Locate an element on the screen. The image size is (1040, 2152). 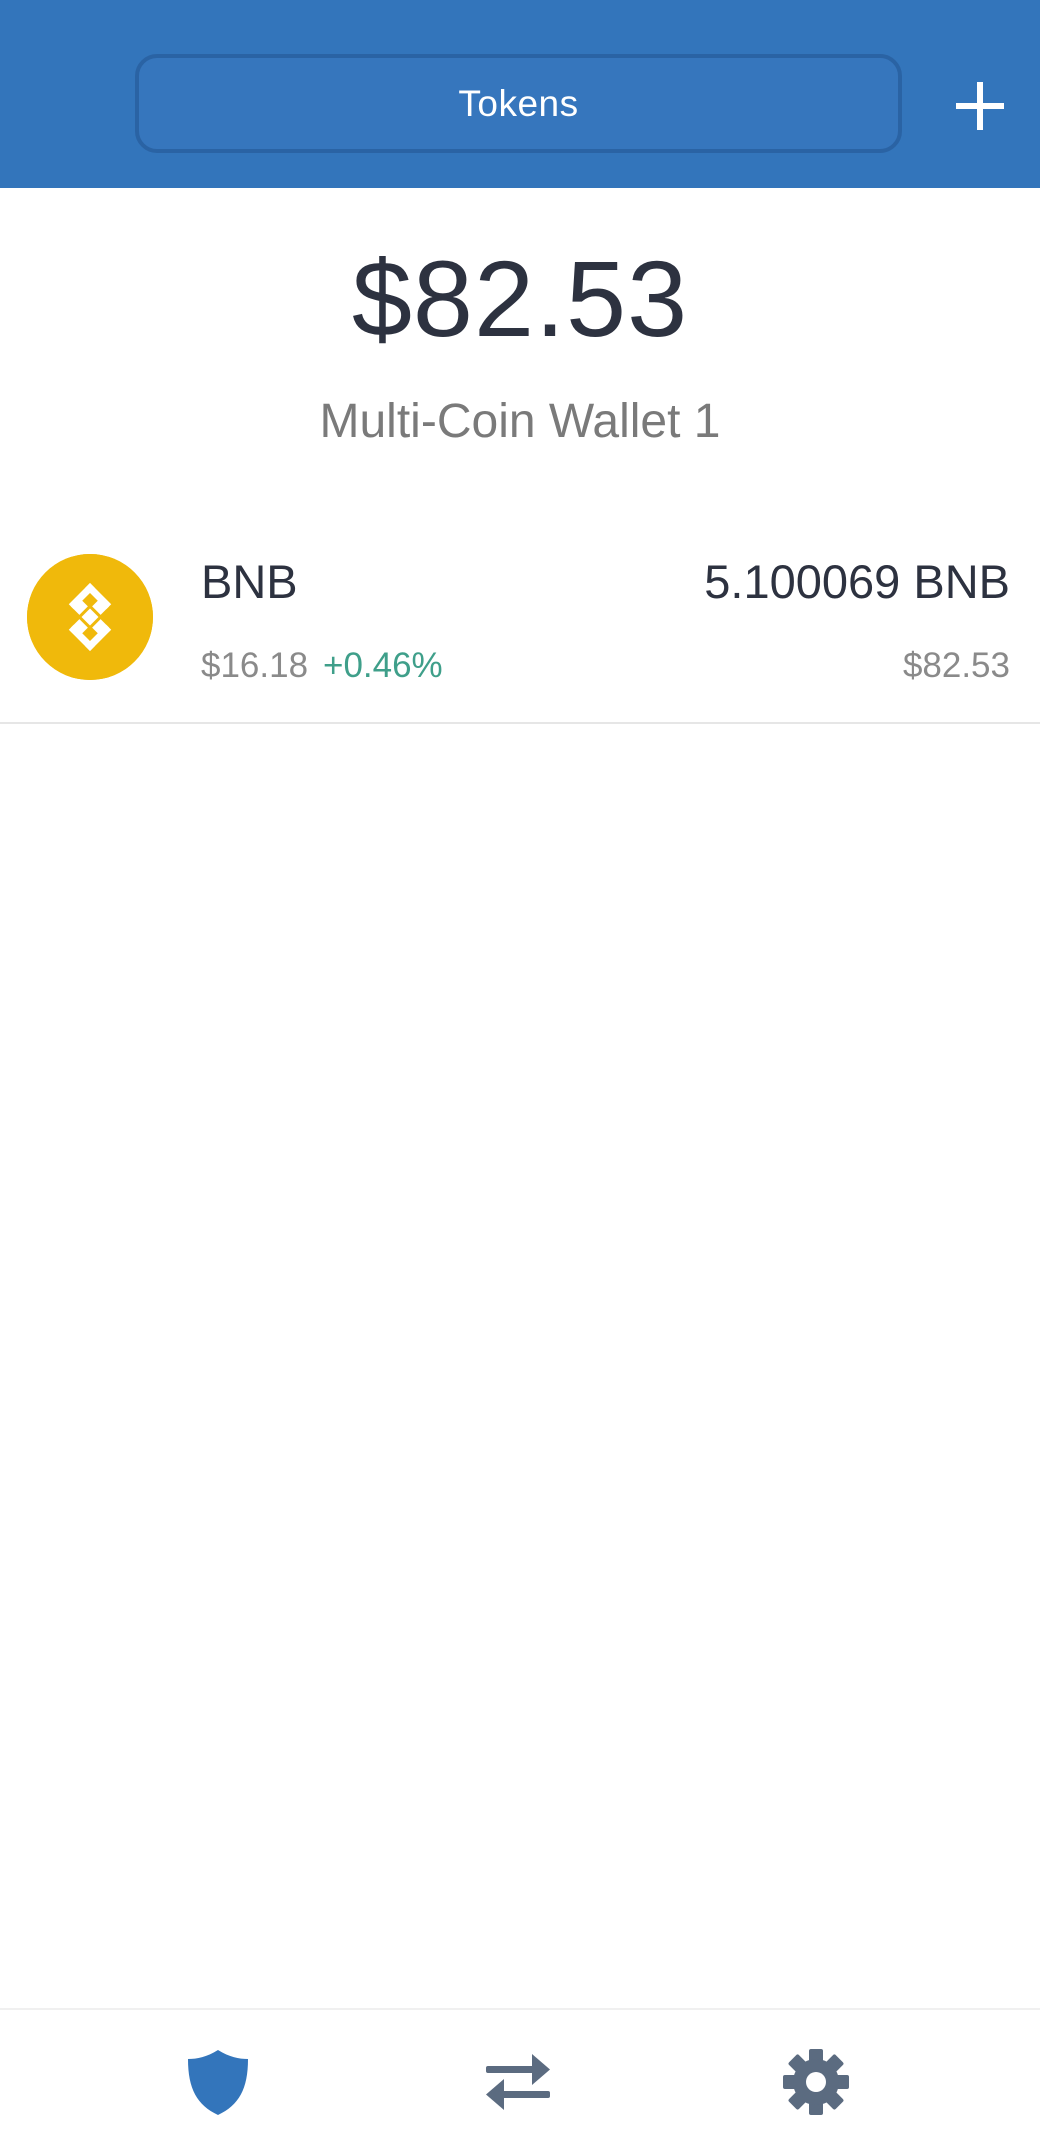
tokens-tab-label: Tokens is located at coordinates (518, 103).